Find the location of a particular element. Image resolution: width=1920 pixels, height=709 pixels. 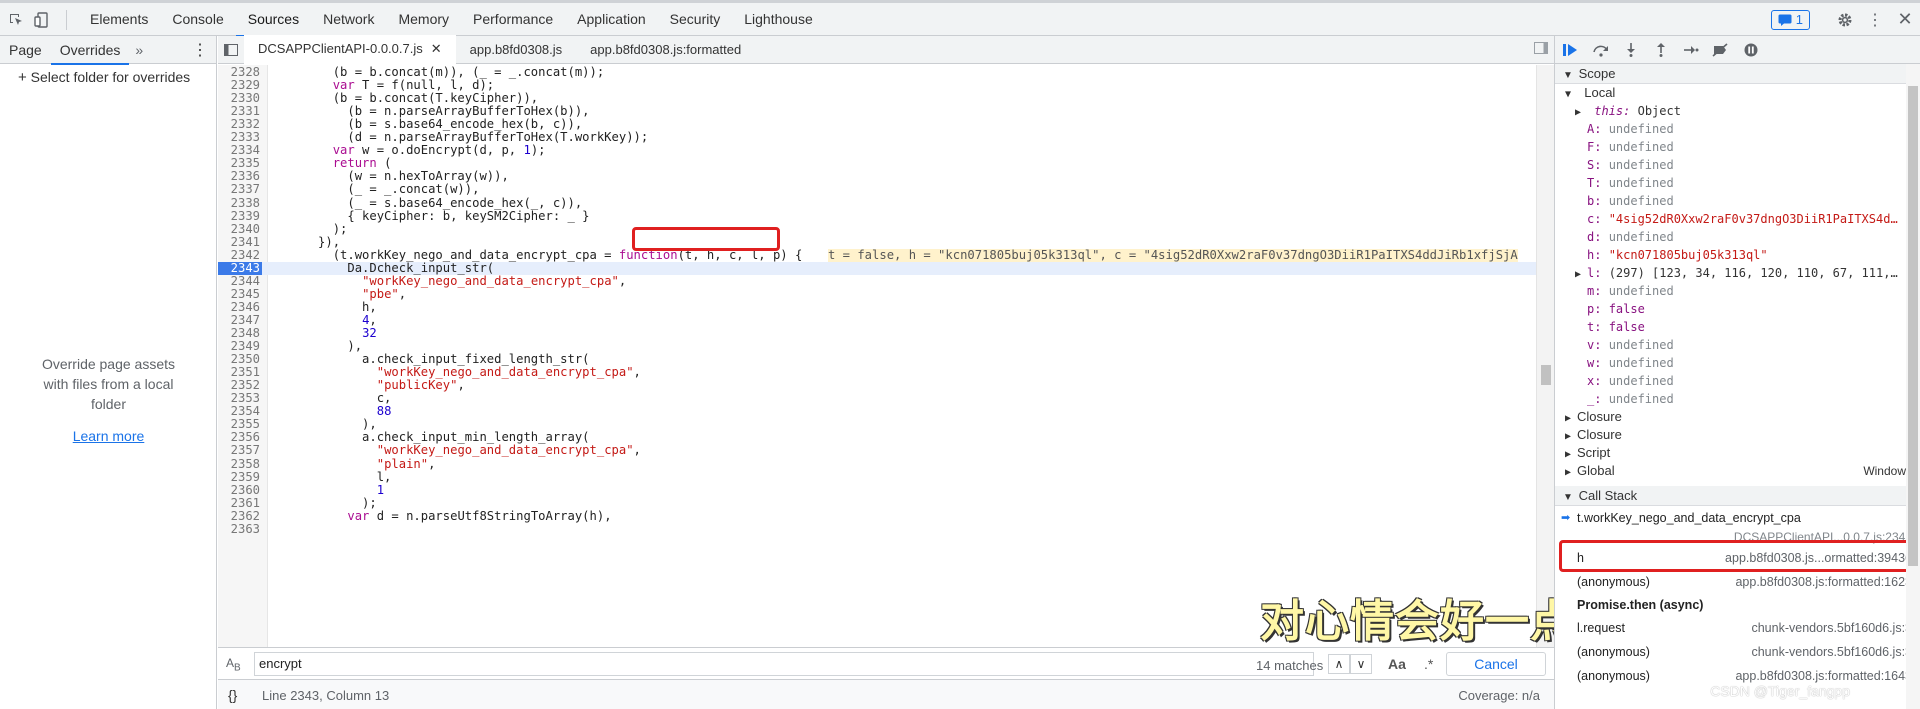

code-line: 2338 (_ = s.base64_encode_hex(_, c)), is located at coordinates (877, 203).